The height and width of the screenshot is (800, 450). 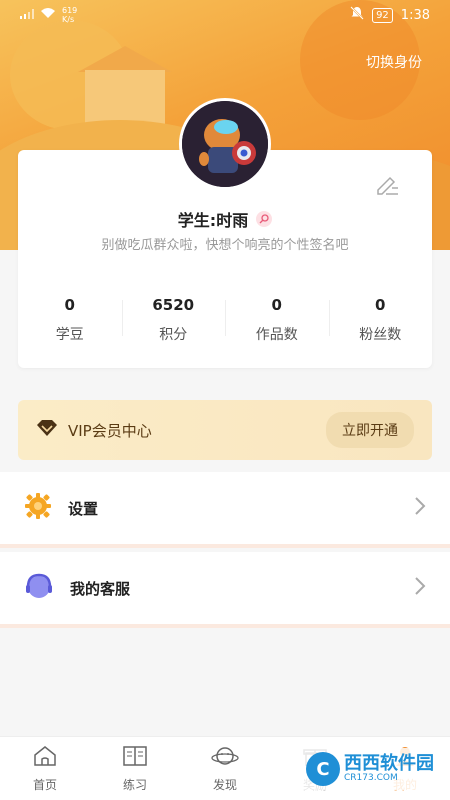 I want to click on battery-indicator: 92, so click(x=382, y=15).